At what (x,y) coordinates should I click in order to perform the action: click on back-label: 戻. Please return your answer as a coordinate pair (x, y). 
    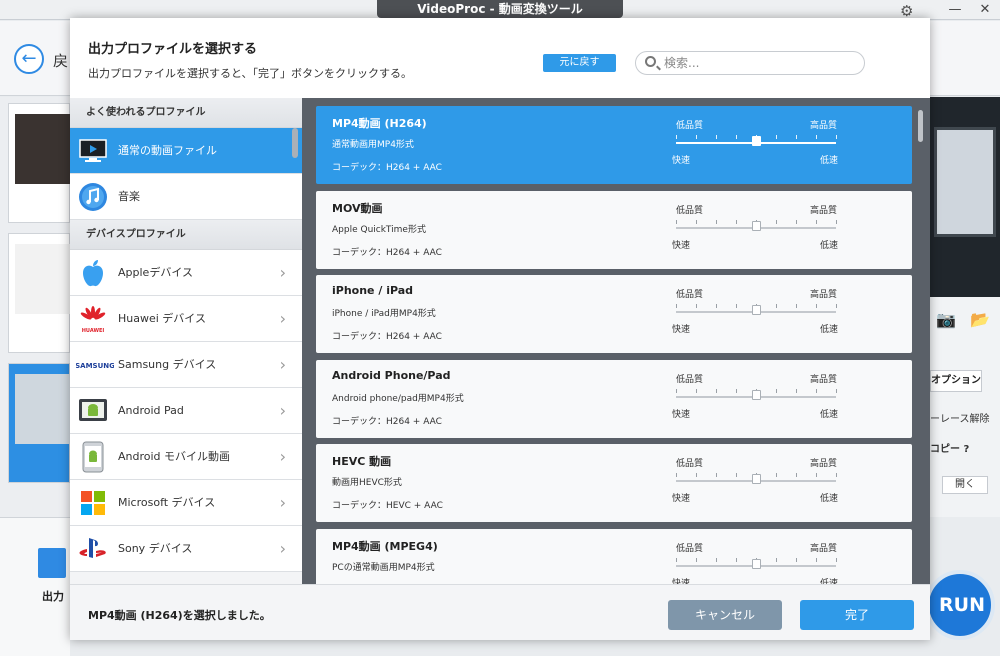
    Looking at the image, I should click on (61, 61).